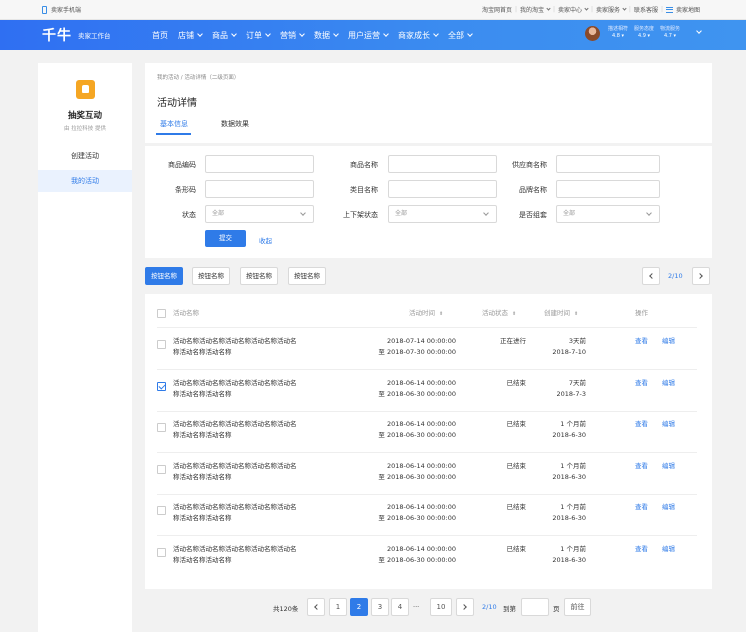  I want to click on nav-growth: 商家成长, so click(418, 35).